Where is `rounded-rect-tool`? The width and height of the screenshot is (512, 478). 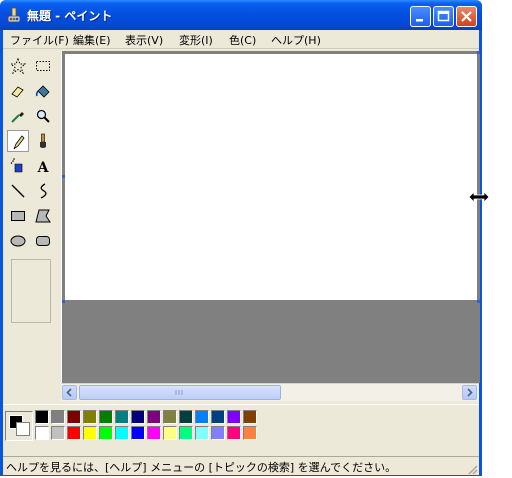 rounded-rect-tool is located at coordinates (43, 241).